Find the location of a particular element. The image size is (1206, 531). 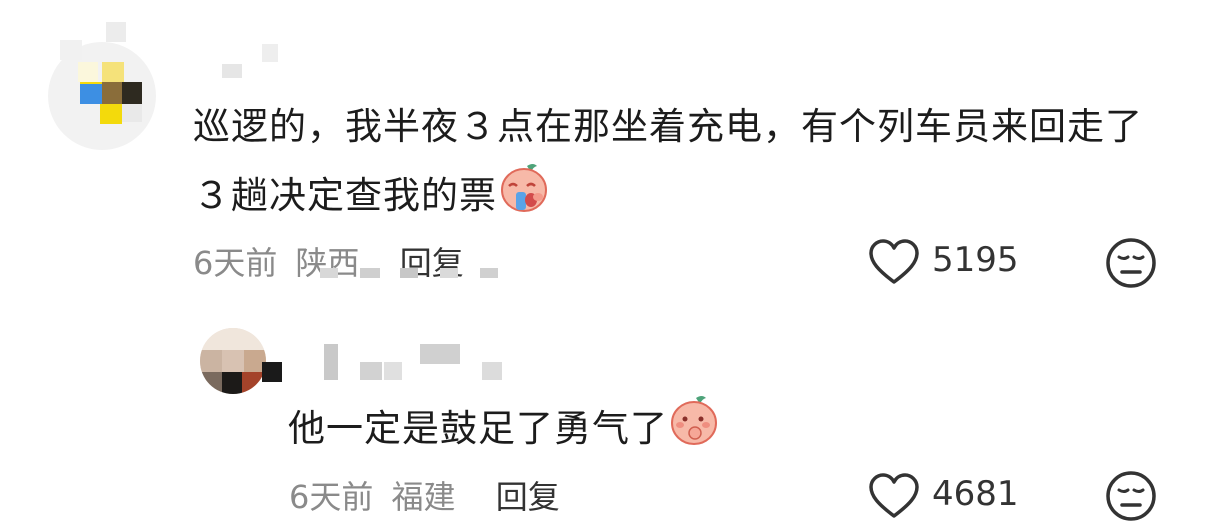

shy-peach-sticker is located at coordinates (694, 430).